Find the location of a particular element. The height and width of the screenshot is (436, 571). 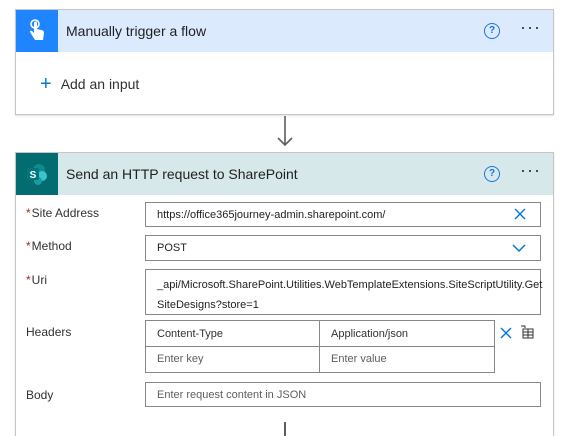

manual-trigger-icon is located at coordinates (37, 31).